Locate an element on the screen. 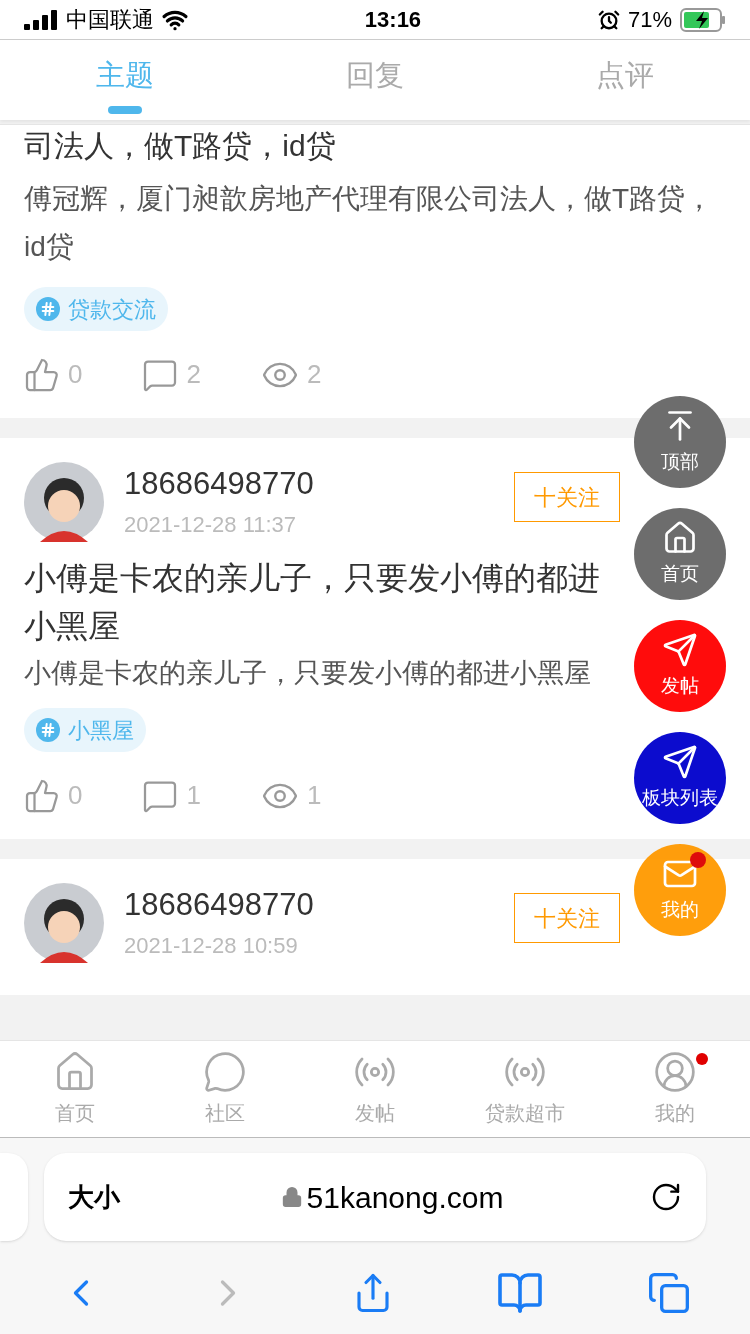  tabs-icon is located at coordinates (668, 1293).